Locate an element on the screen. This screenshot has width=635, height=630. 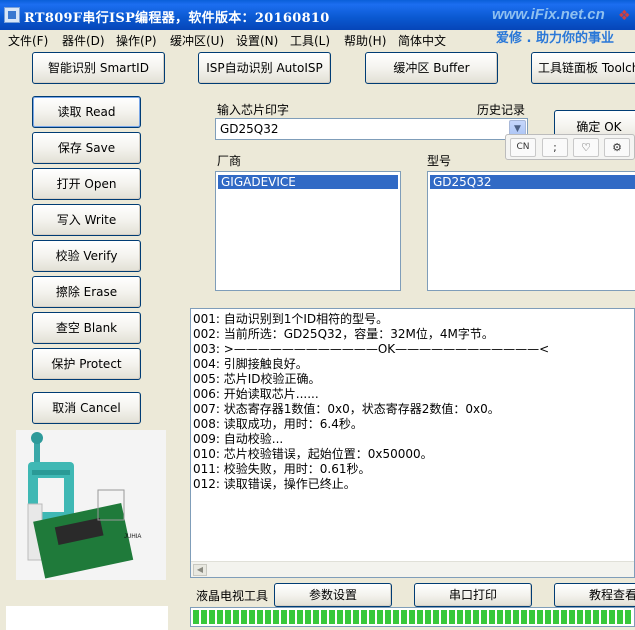
progress-bar is located at coordinates (412, 617).